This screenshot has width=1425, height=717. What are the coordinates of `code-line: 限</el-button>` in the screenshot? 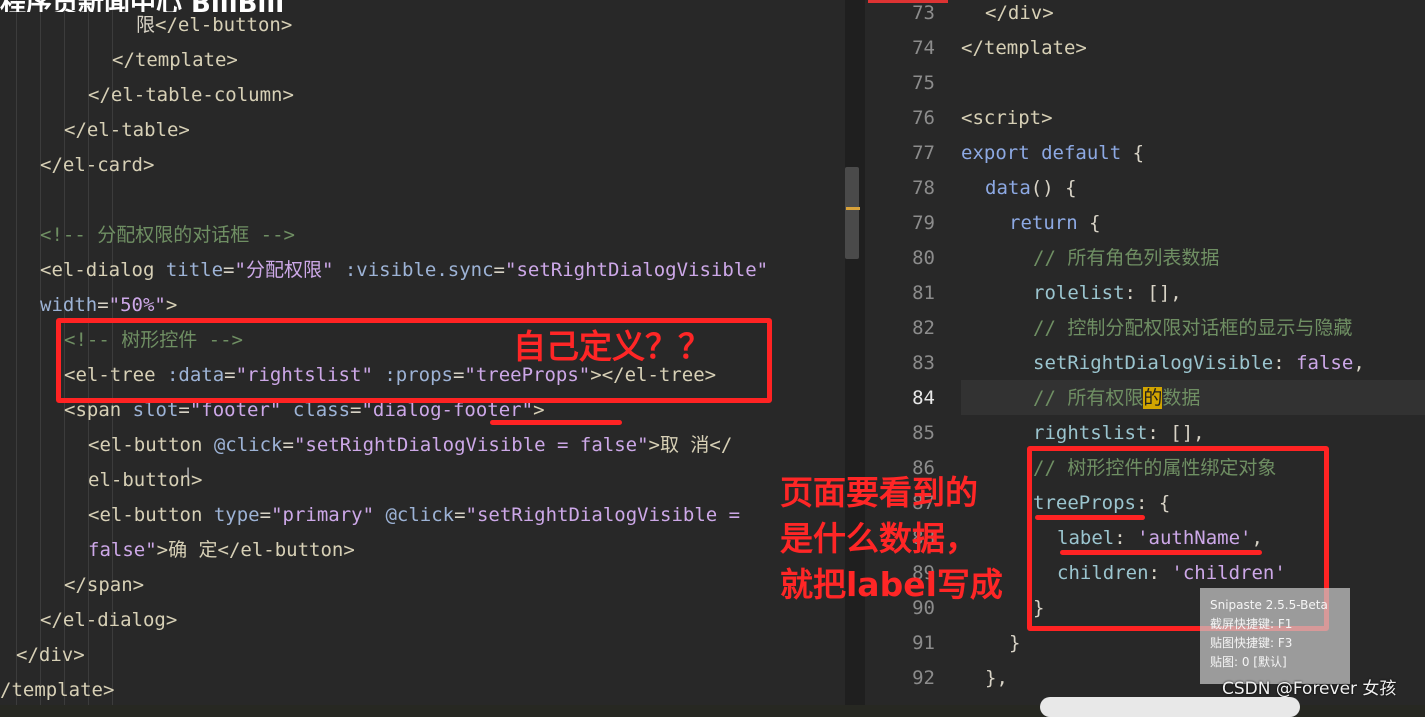 It's located at (214, 25).